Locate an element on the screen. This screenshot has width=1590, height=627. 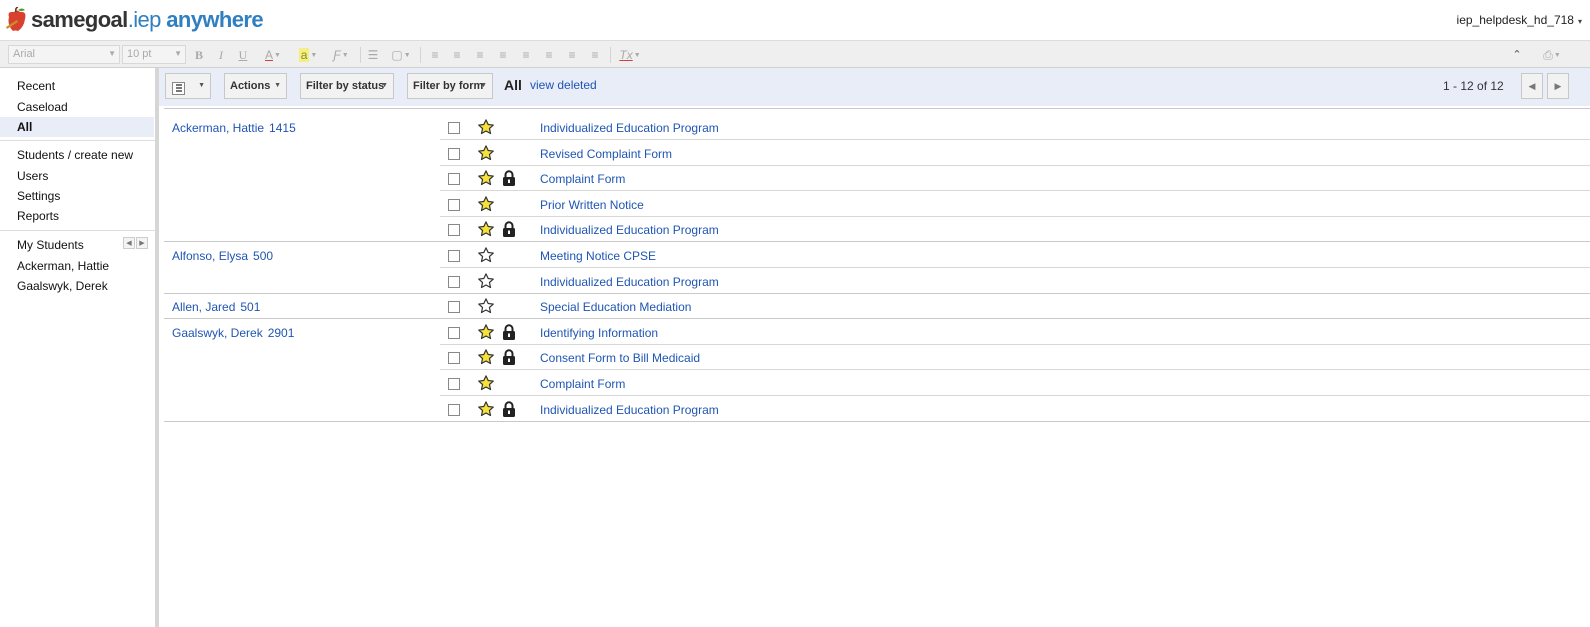
student-cell: Gaalswyk, Derek 2901 is located at coordinates (233, 333).